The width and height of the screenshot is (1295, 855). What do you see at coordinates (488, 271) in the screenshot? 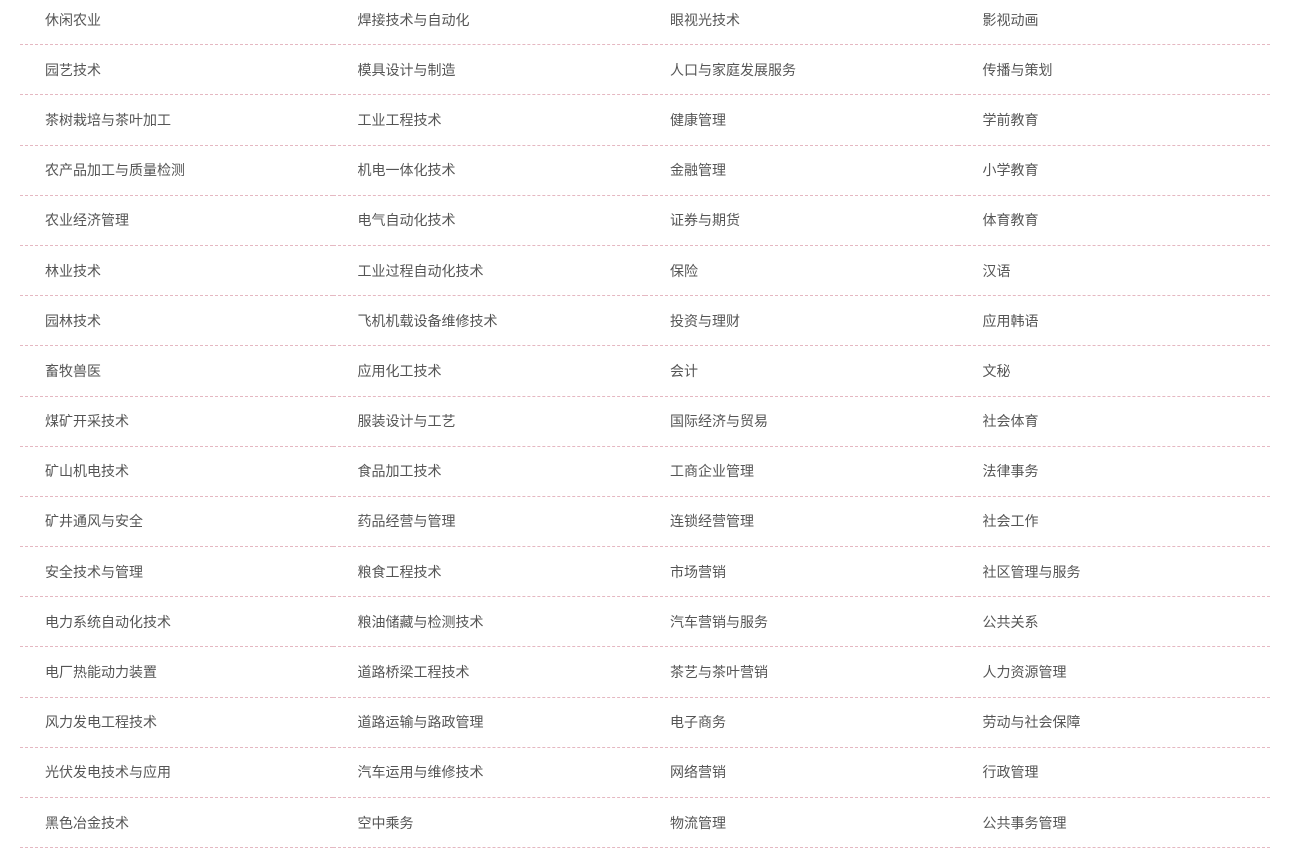
I see `major-link: 工业过程自动化技术` at bounding box center [488, 271].